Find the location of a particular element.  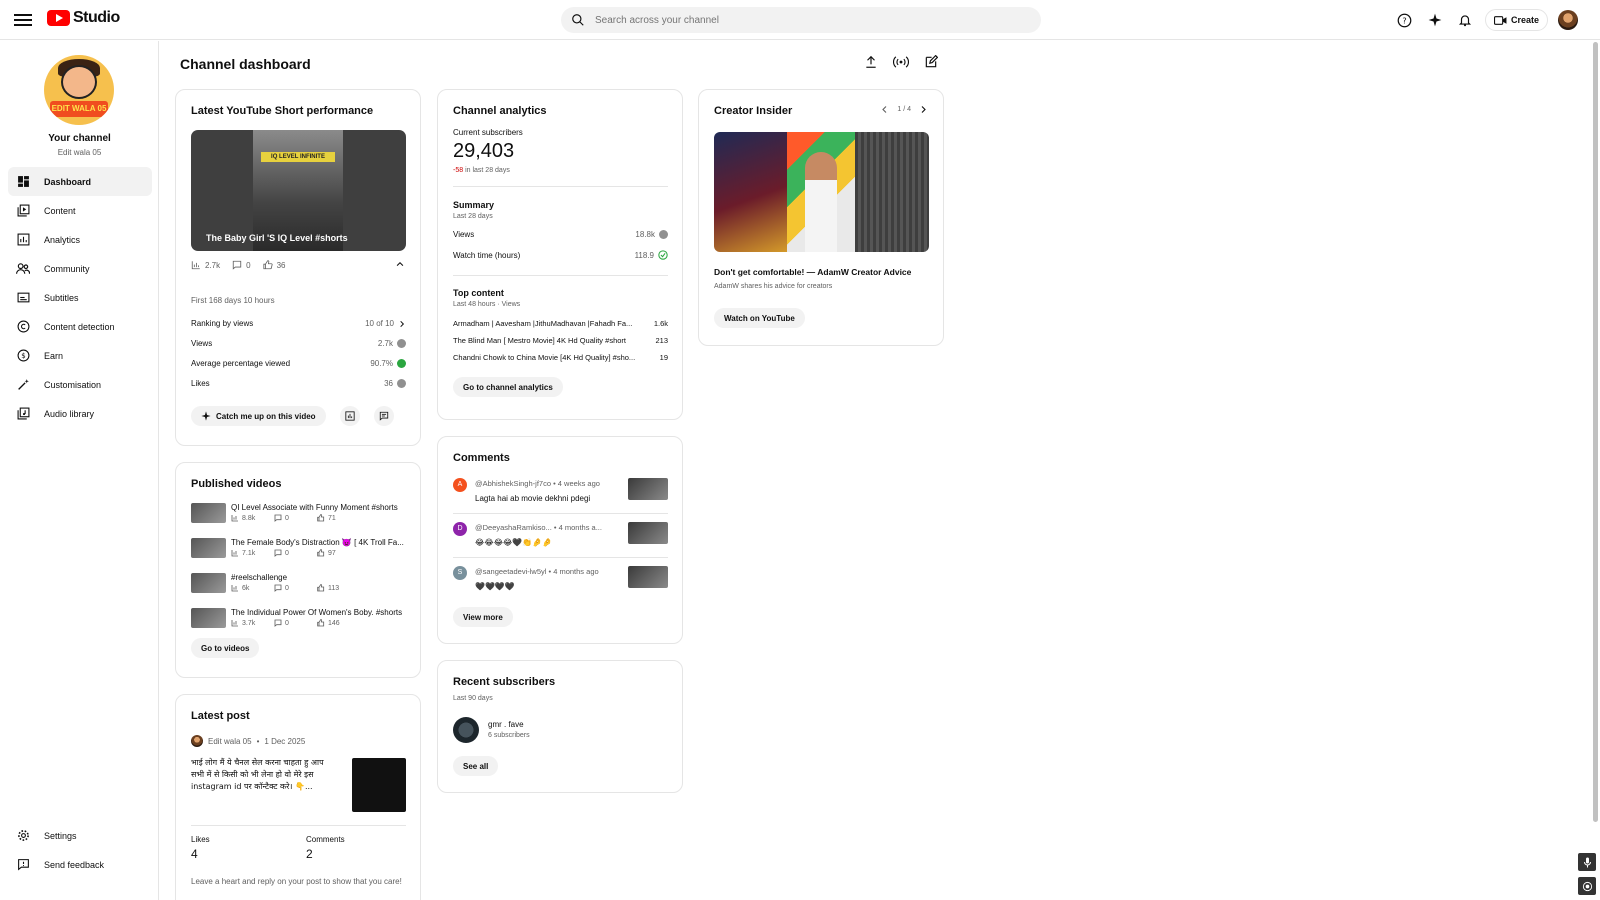

top-bar: Studio ? Create is located at coordinates (800, 20).